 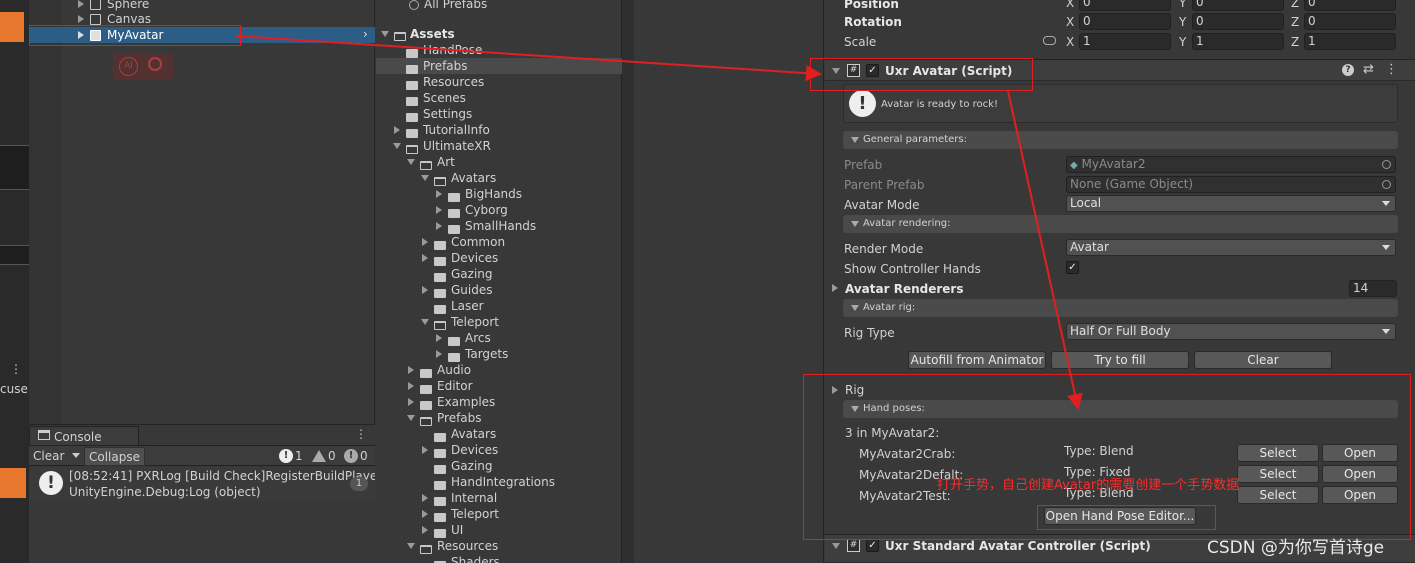 I want to click on annotation-text: 打开手势，自己创建Avatar的需要创建一个手势数据, so click(x=1088, y=485).